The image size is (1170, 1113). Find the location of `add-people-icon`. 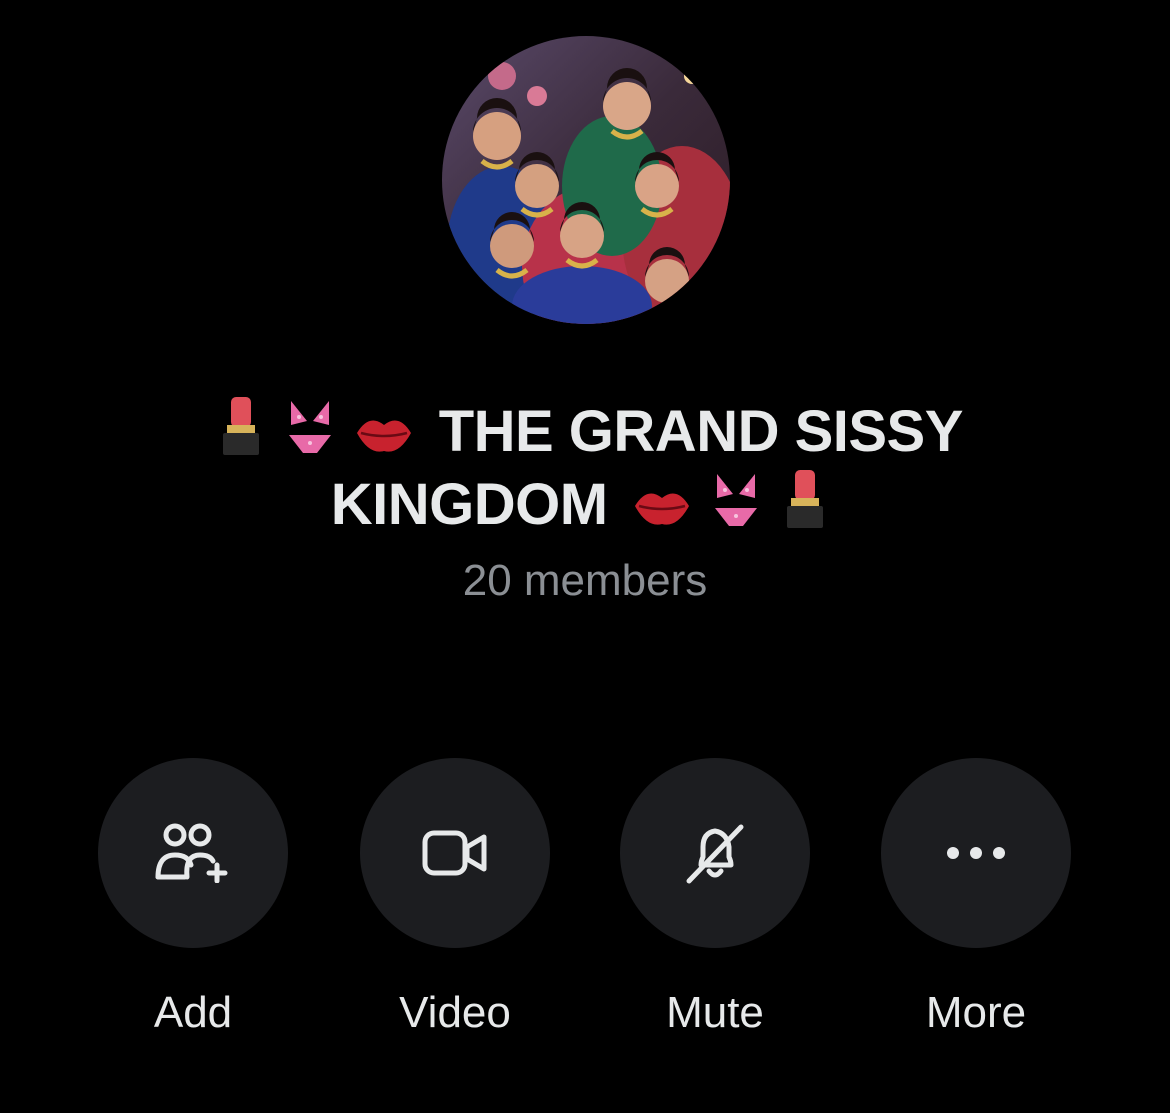

add-people-icon is located at coordinates (191, 853).